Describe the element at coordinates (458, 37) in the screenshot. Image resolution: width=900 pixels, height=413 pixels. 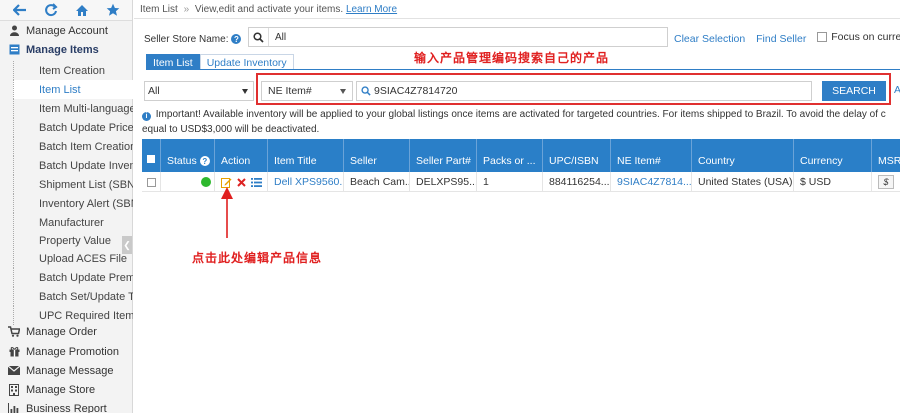
I see `seller-store-input: All` at that location.